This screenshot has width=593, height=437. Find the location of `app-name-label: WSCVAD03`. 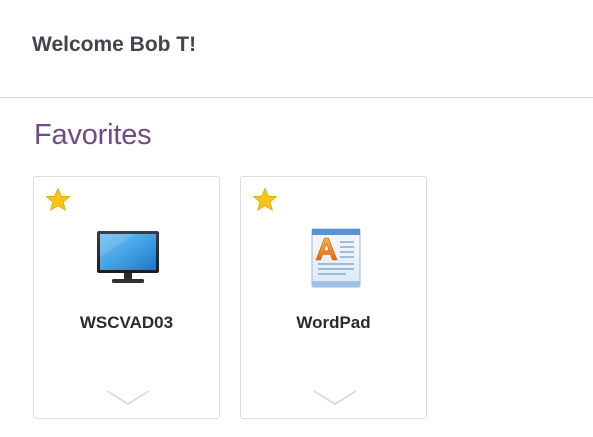

app-name-label: WSCVAD03 is located at coordinates (126, 322).